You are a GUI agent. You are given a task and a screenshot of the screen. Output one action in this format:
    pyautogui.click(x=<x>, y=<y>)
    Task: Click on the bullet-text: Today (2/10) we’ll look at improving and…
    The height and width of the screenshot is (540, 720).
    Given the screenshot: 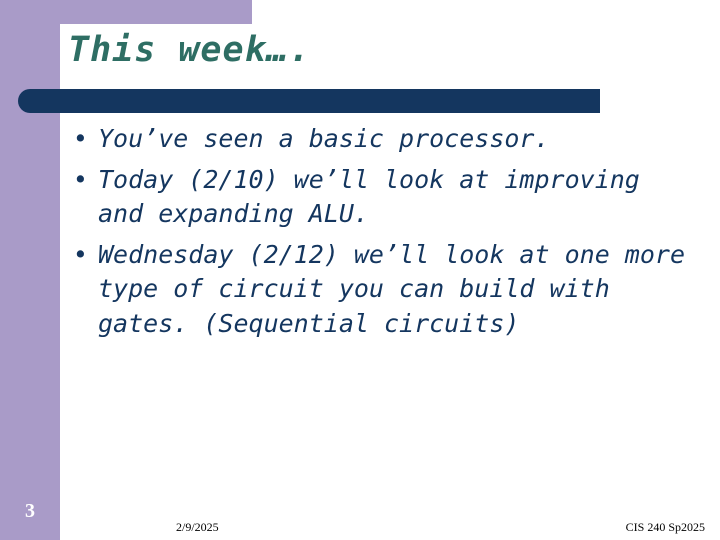 What is the action you would take?
    pyautogui.click(x=369, y=196)
    